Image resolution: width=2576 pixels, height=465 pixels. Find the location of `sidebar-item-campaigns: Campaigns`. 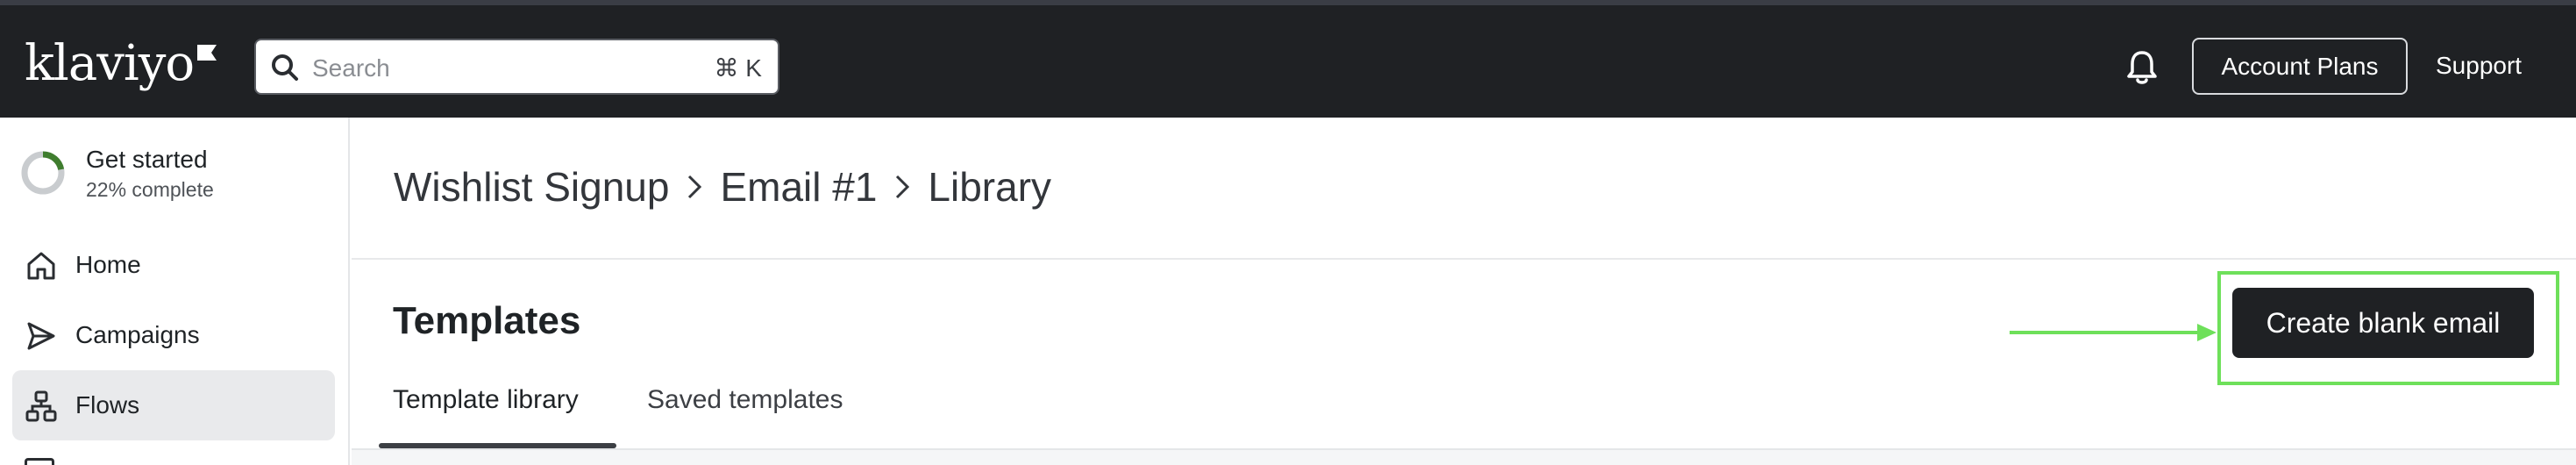

sidebar-item-campaigns: Campaigns is located at coordinates (173, 335).